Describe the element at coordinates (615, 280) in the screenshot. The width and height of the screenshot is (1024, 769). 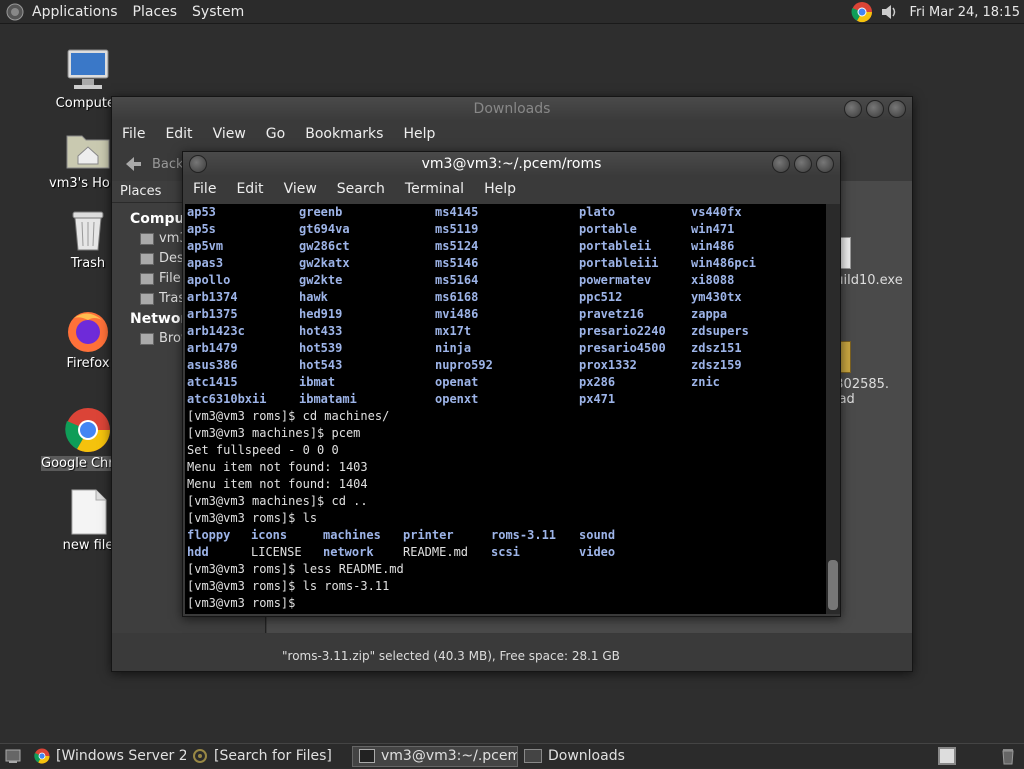
I see `dir-entry: powermatev` at that location.